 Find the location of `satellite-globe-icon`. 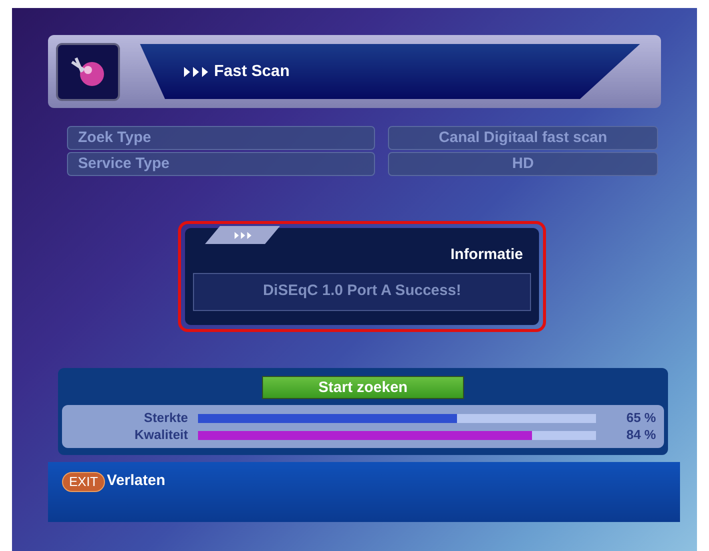

satellite-globe-icon is located at coordinates (88, 71).